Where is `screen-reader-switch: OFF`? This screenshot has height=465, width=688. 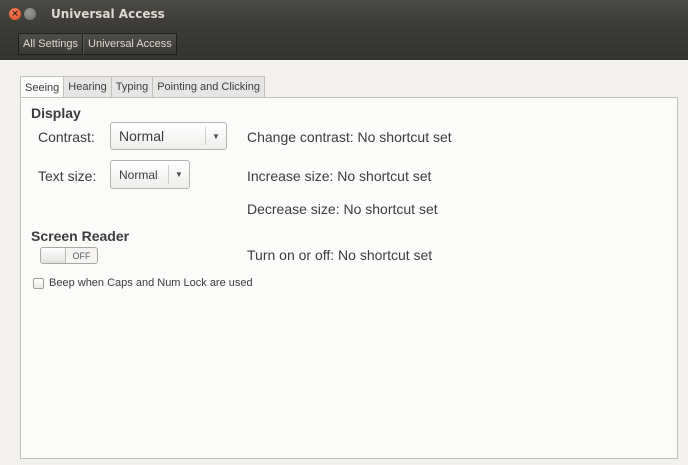 screen-reader-switch: OFF is located at coordinates (69, 255).